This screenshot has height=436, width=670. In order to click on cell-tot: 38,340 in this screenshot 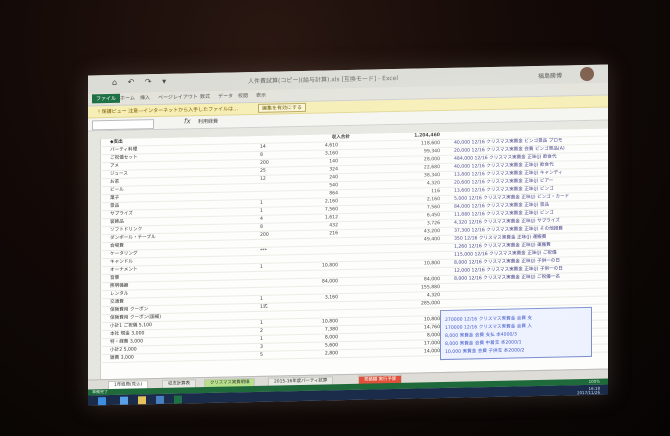, I will do `click(431, 176)`.